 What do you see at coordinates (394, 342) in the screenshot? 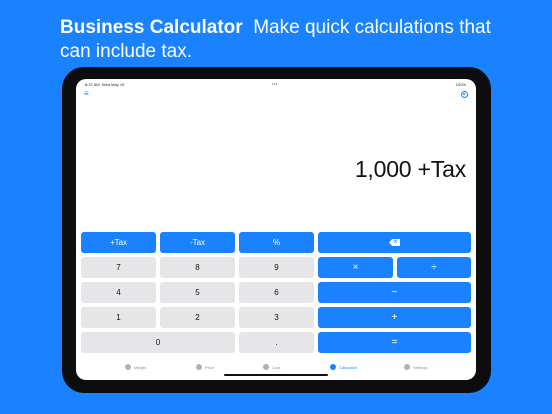
I see `equals-button: =` at bounding box center [394, 342].